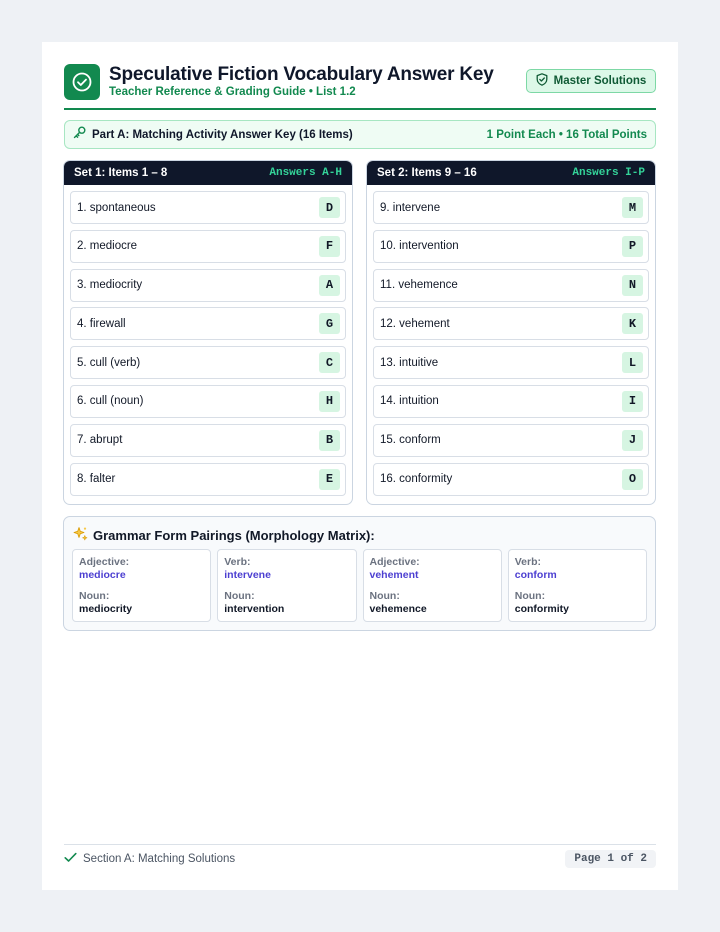 This screenshot has width=720, height=932. Describe the element at coordinates (254, 609) in the screenshot. I see `form-word: intervention` at that location.